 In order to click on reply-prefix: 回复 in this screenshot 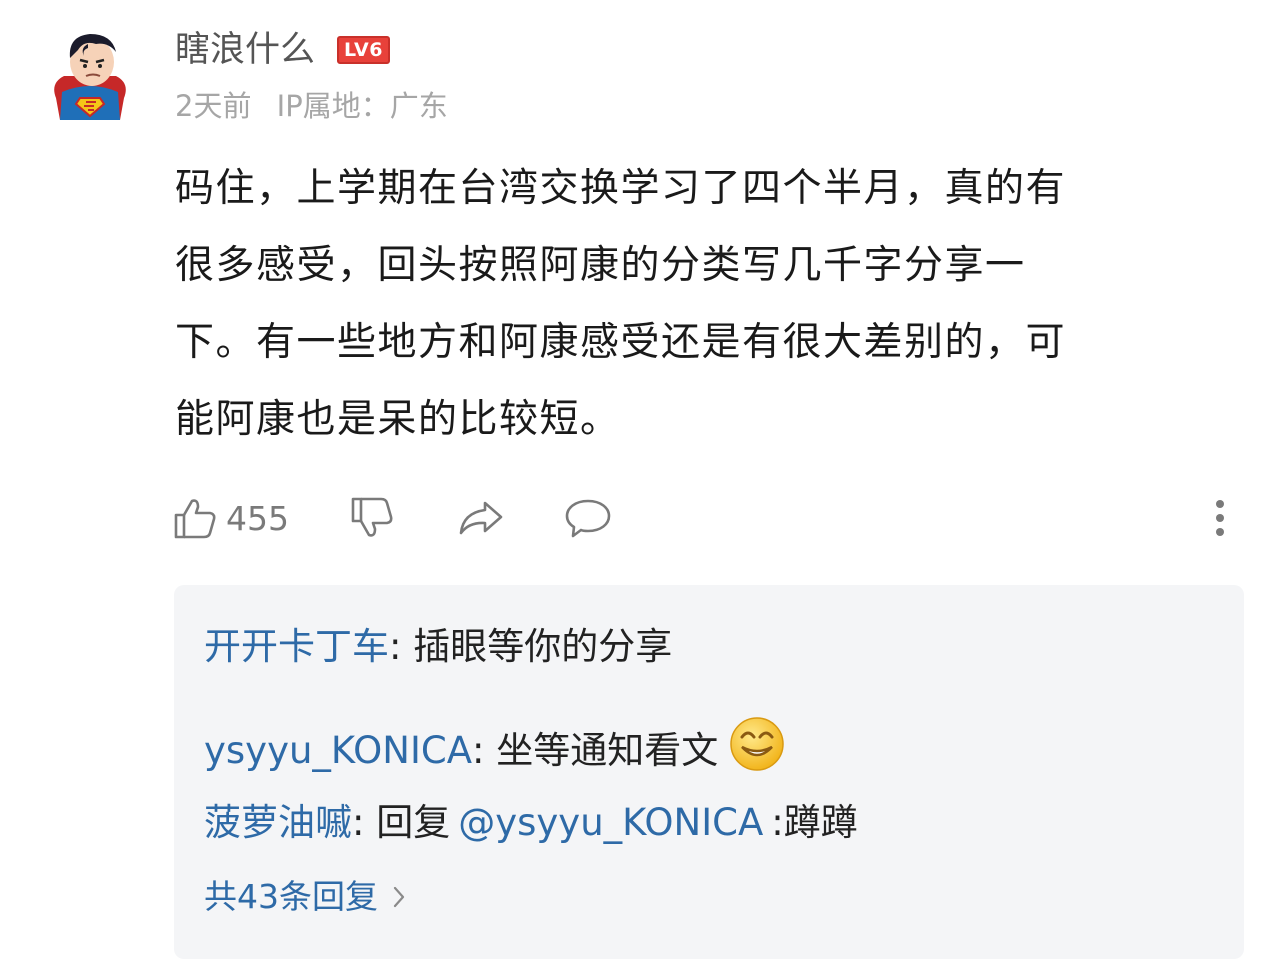, I will do `click(413, 822)`.